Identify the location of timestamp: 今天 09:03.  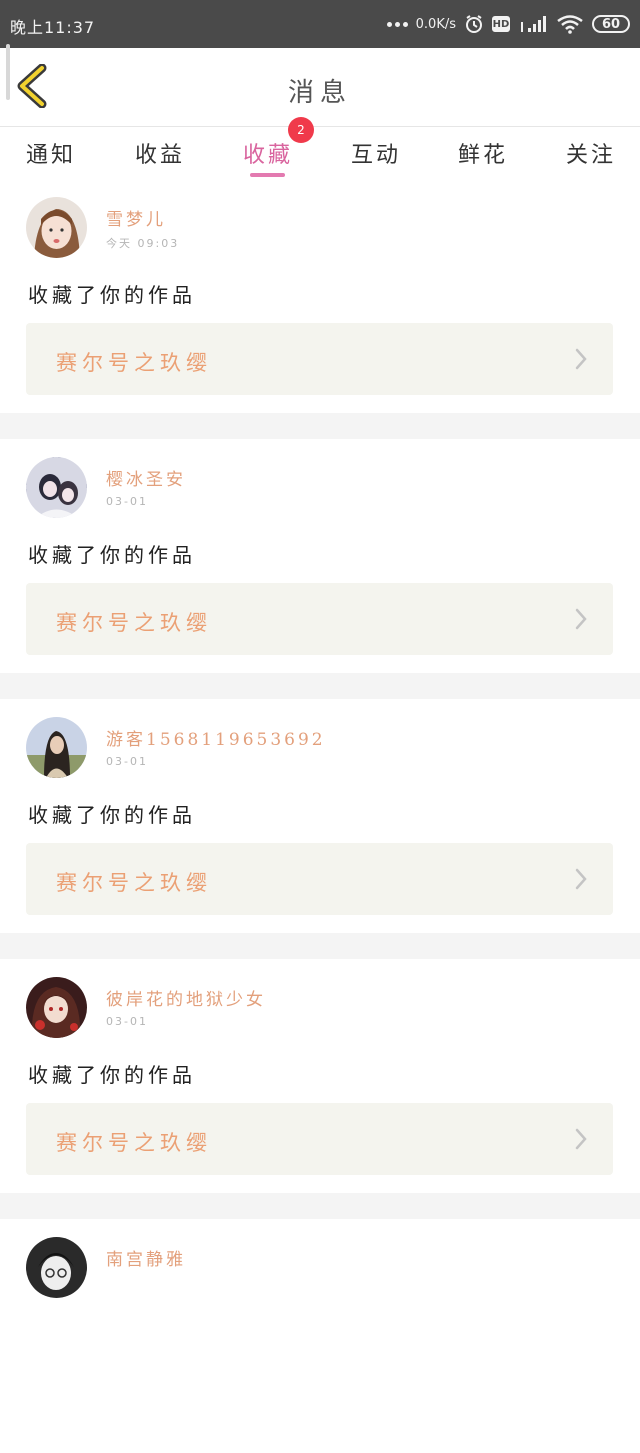
(143, 243).